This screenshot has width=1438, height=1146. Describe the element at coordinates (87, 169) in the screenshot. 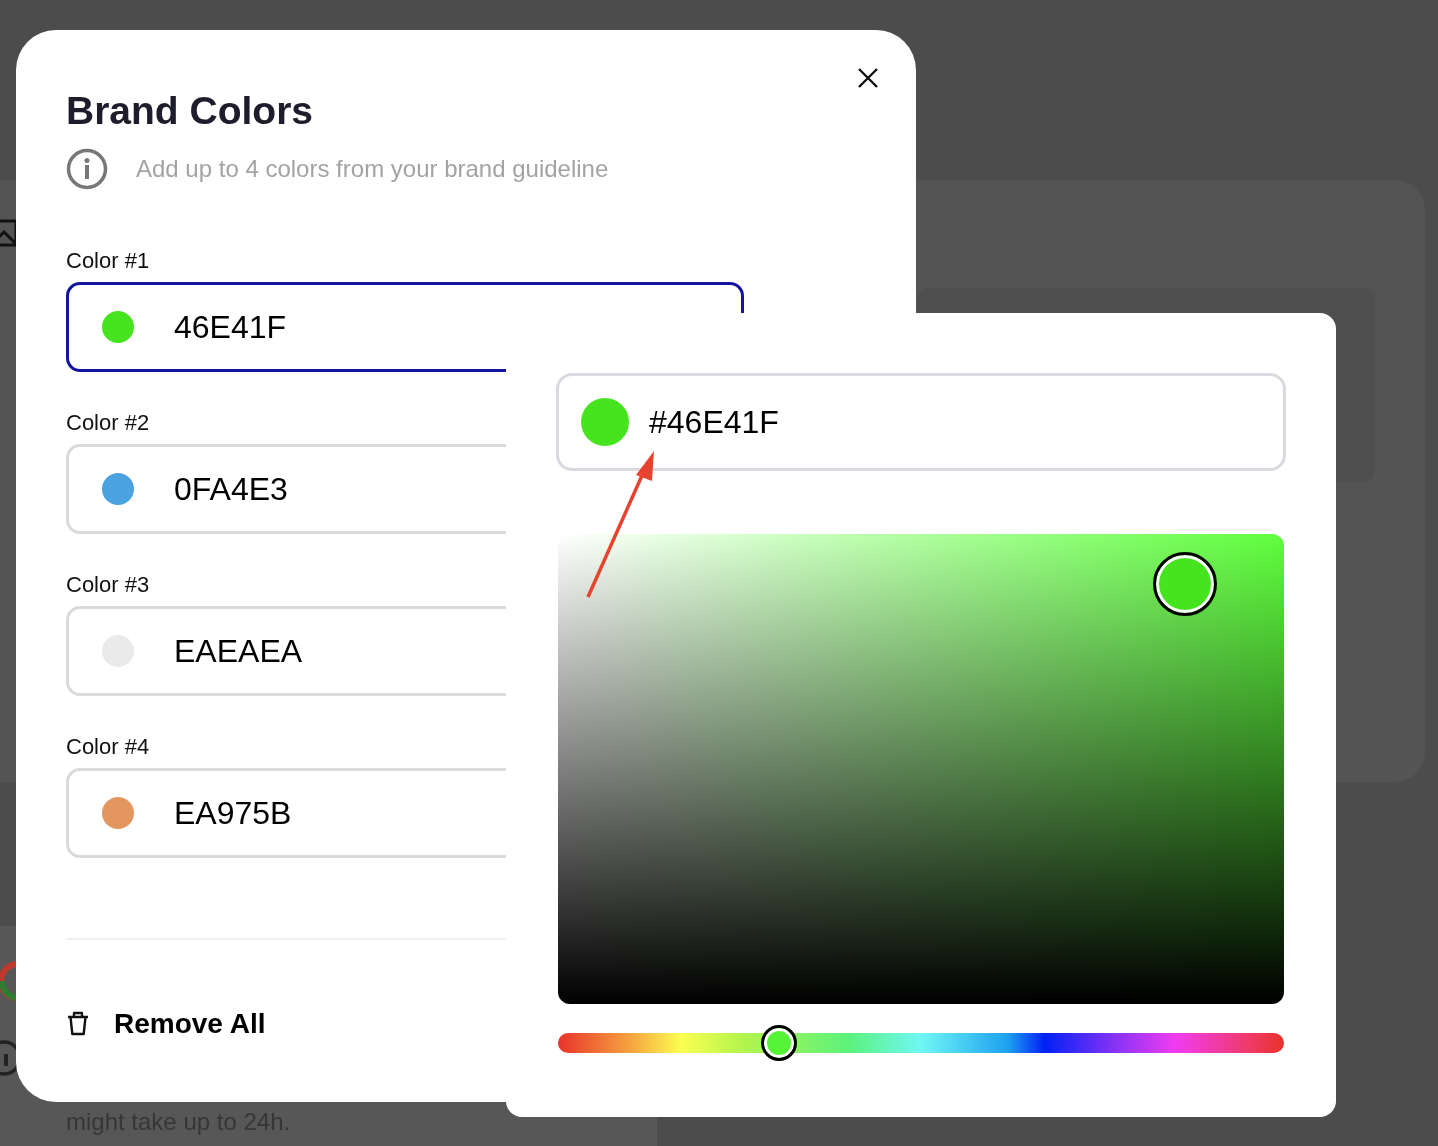

I see `info-icon` at that location.